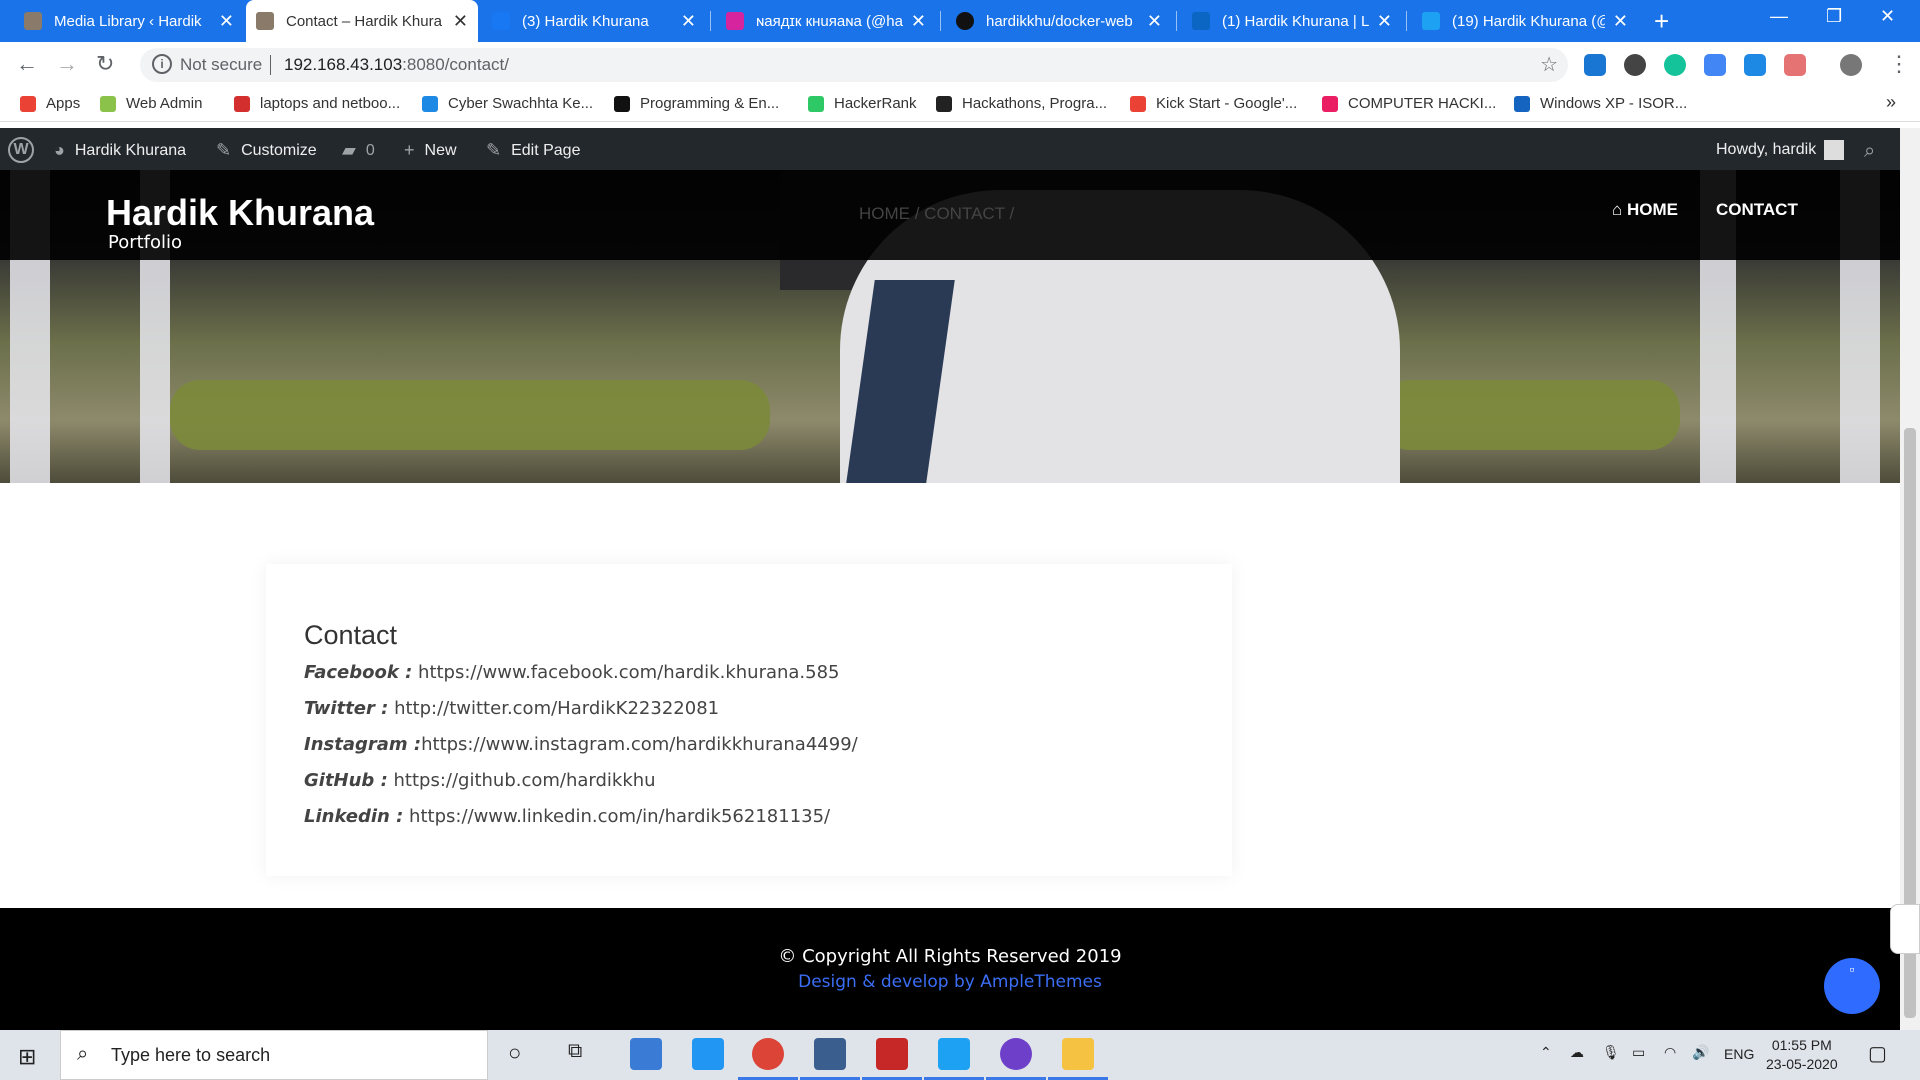  What do you see at coordinates (1852, 986) in the screenshot?
I see `scroll-top-button: ▫` at bounding box center [1852, 986].